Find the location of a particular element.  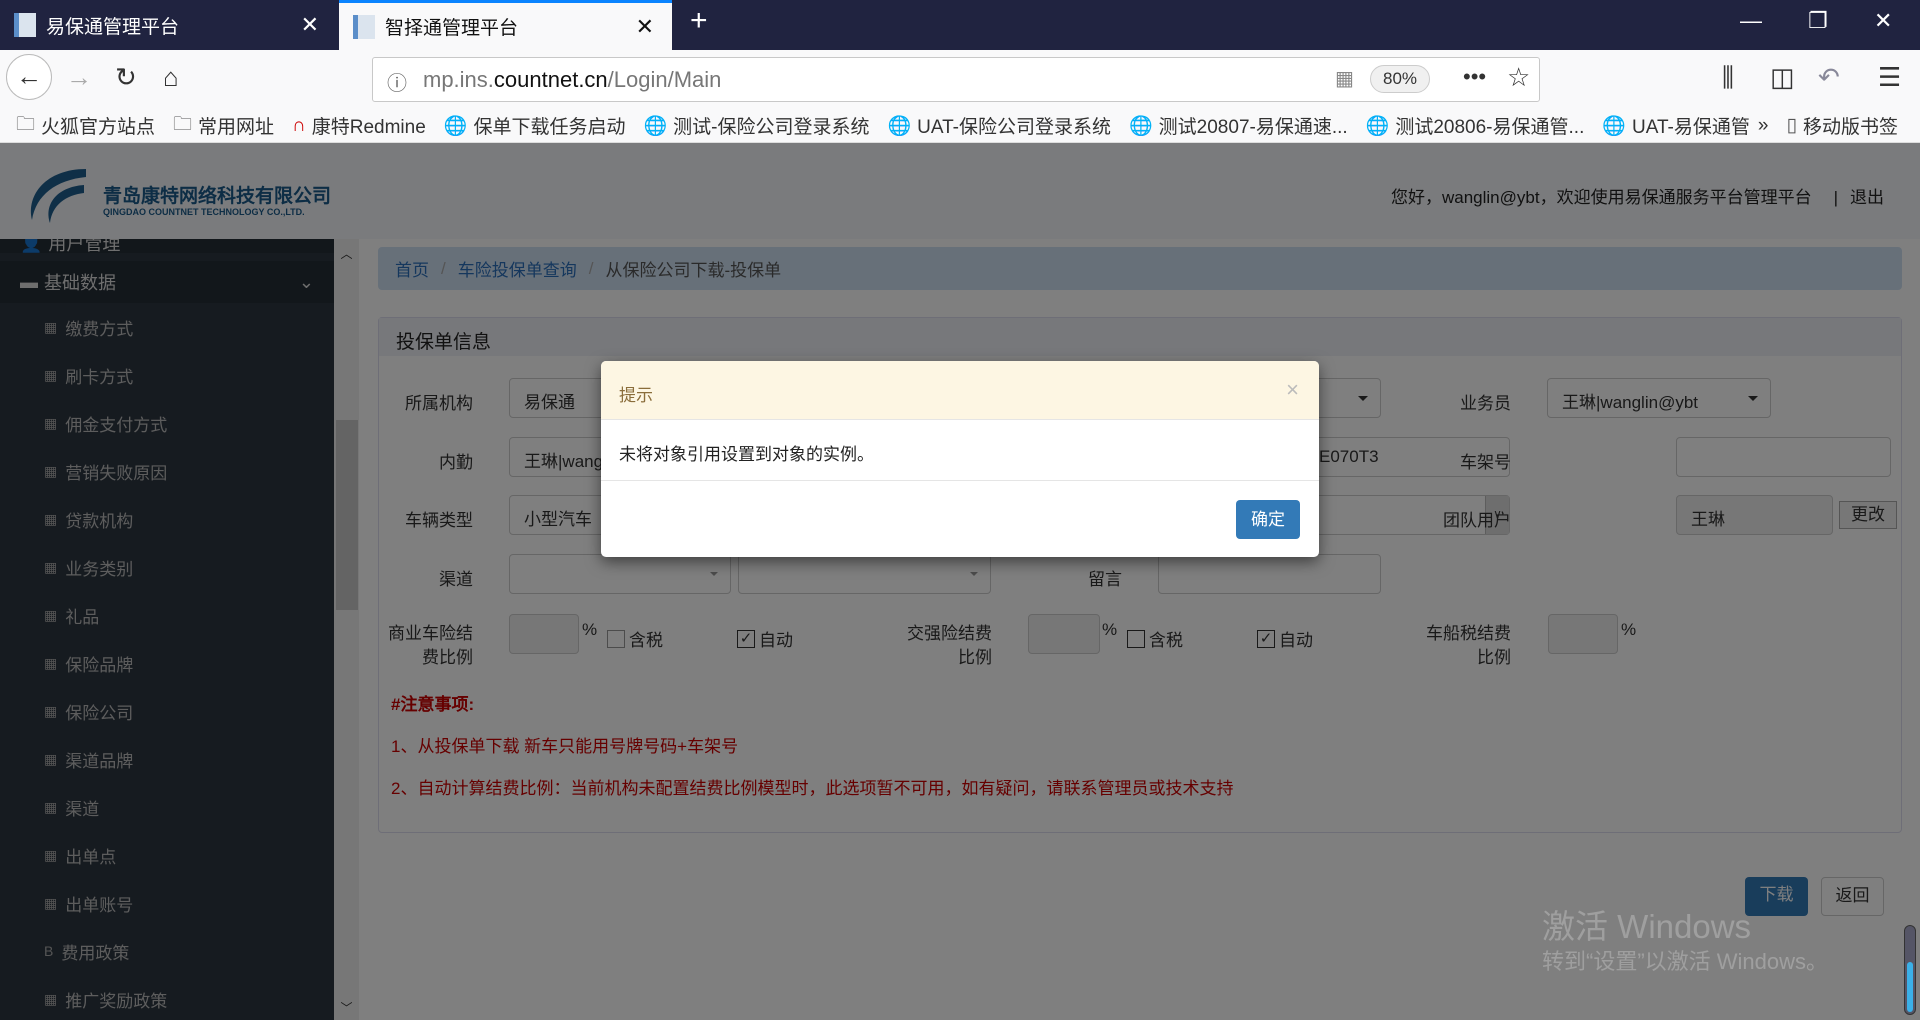

close-window-icon: ✕ is located at coordinates (1883, 21).